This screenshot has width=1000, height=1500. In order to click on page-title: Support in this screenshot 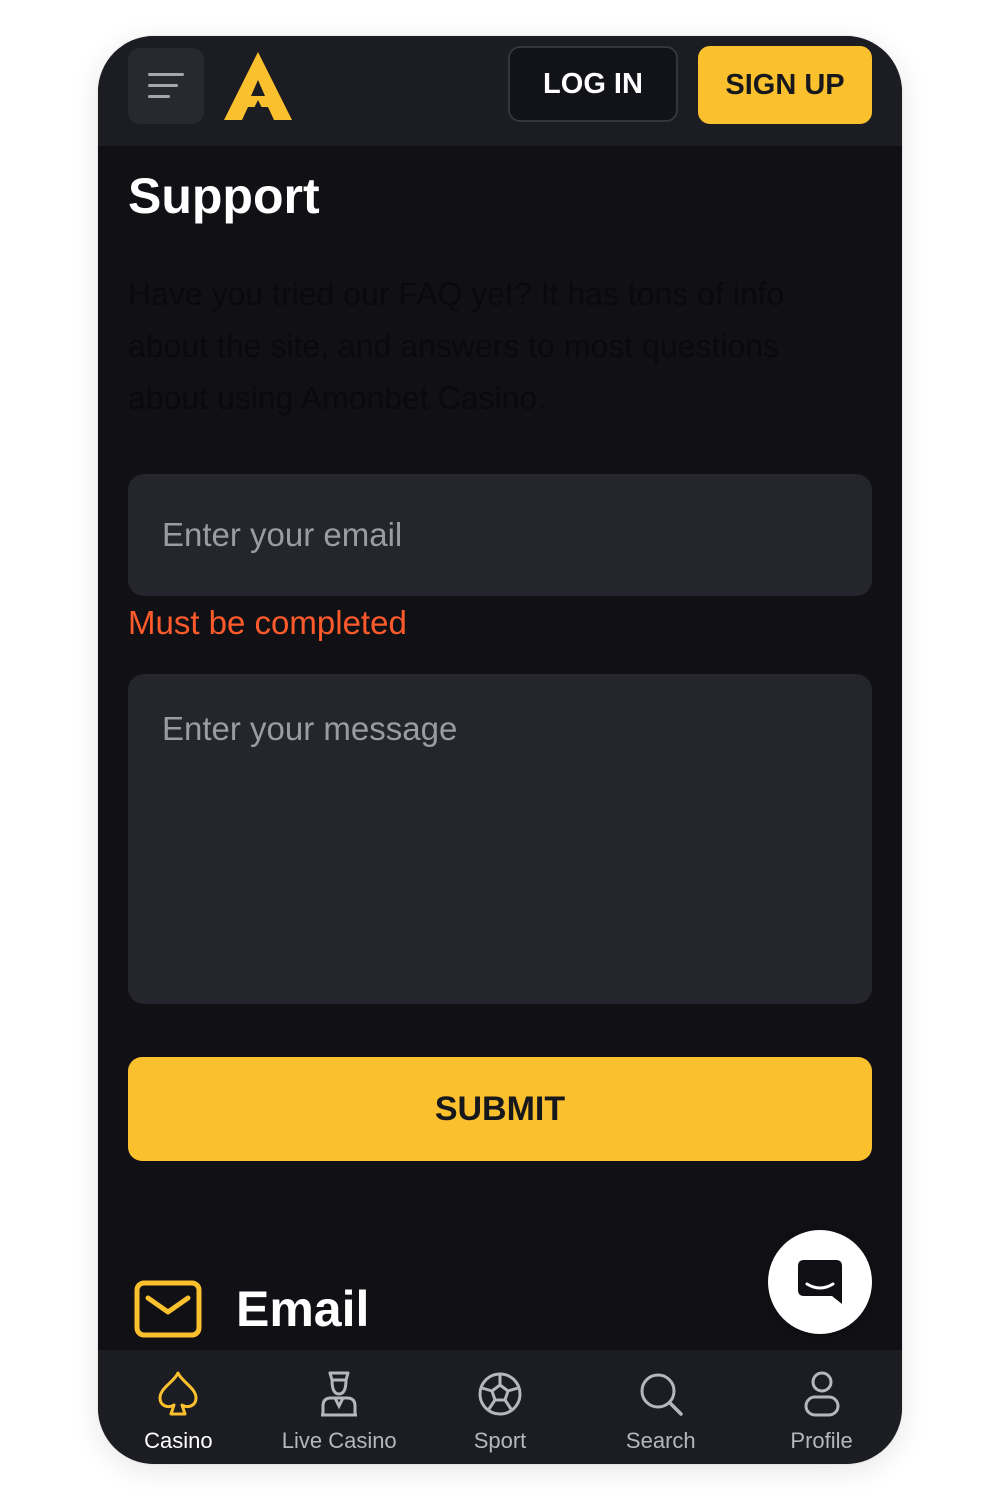, I will do `click(224, 196)`.